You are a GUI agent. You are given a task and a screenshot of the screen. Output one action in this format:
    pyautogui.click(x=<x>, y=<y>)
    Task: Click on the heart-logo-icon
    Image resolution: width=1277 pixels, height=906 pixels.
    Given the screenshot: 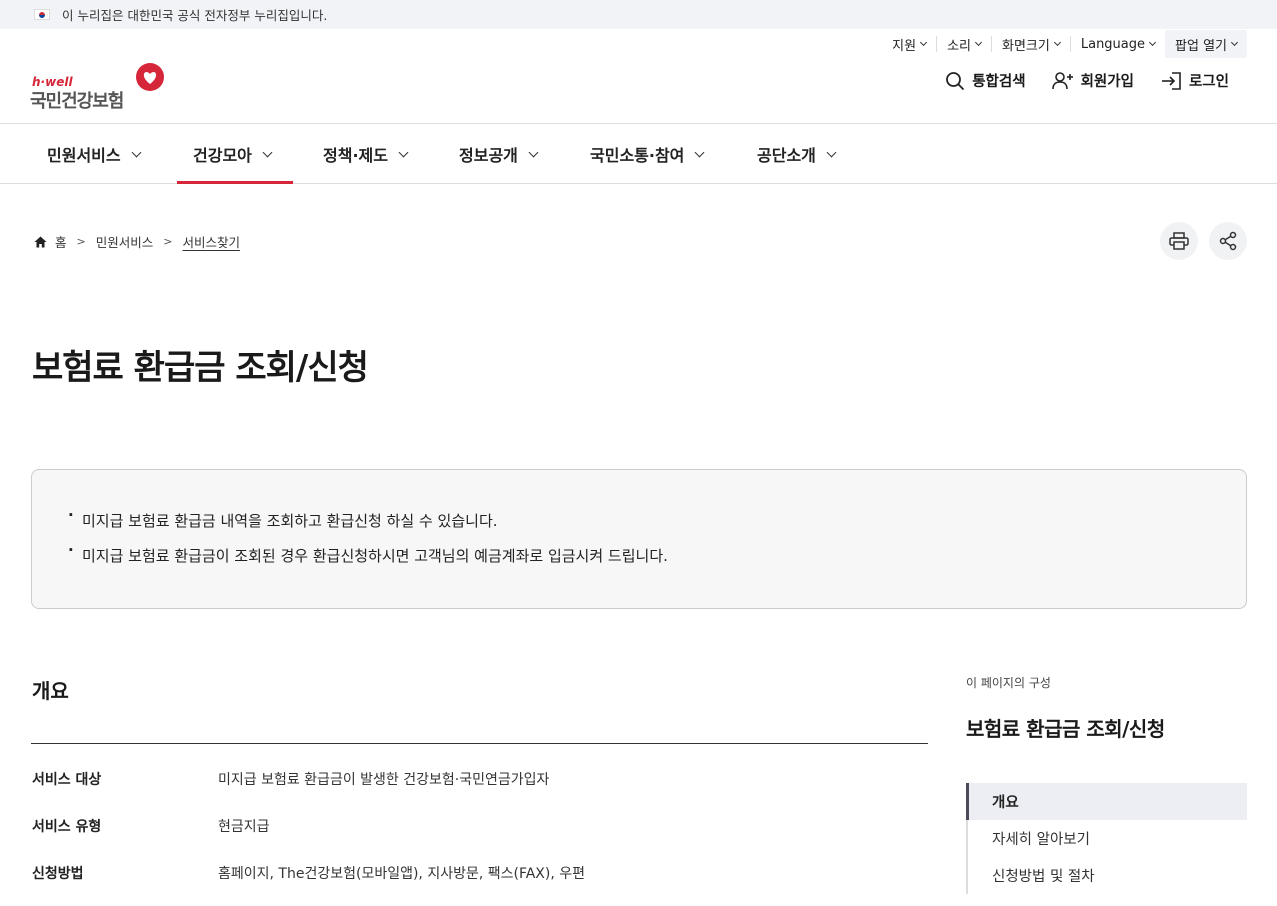 What is the action you would take?
    pyautogui.click(x=150, y=77)
    